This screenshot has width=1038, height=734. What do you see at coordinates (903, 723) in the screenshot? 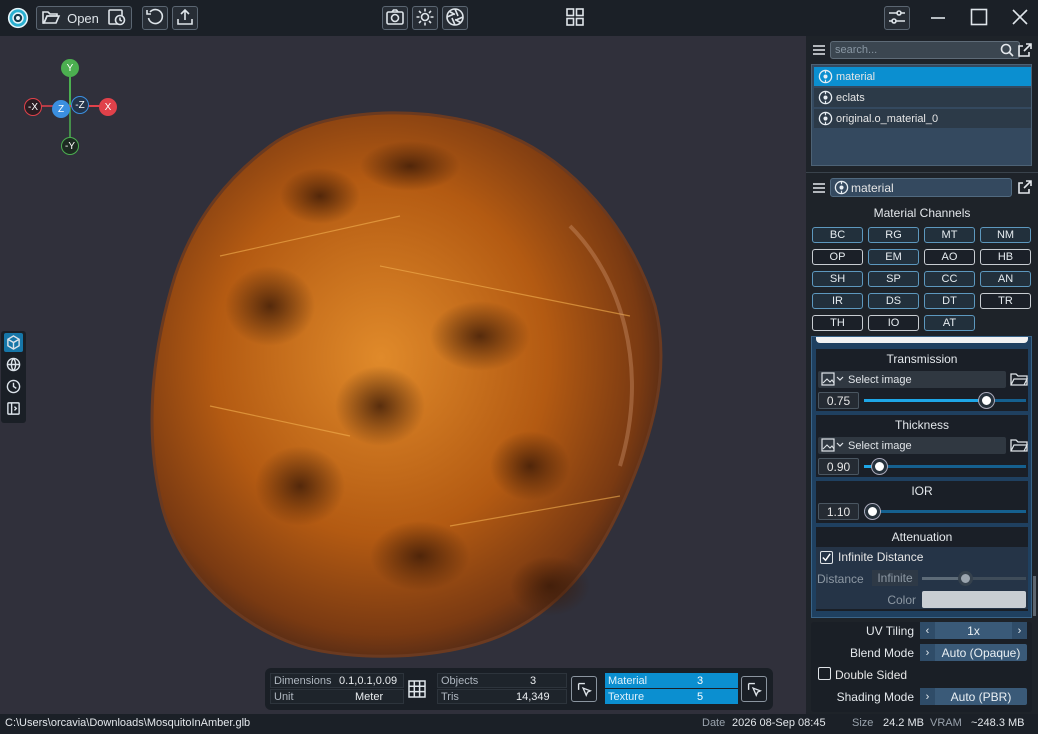
I see `size-value: 24.2 MB` at bounding box center [903, 723].